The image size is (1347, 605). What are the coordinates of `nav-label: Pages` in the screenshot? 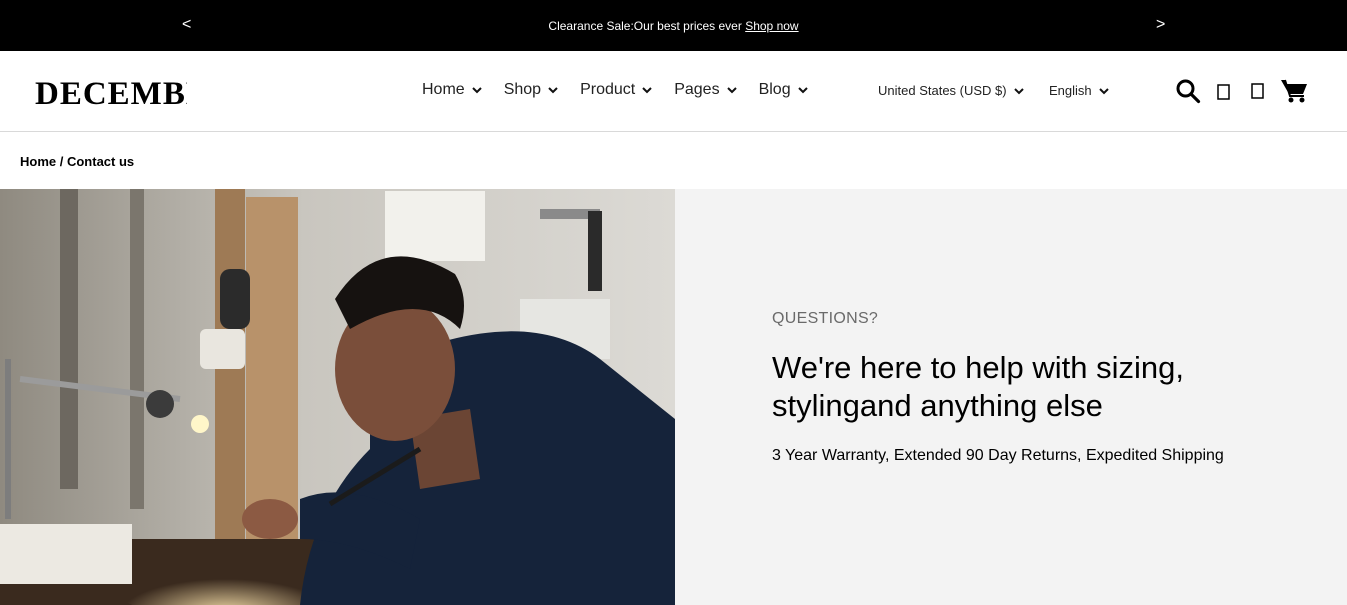 It's located at (697, 89).